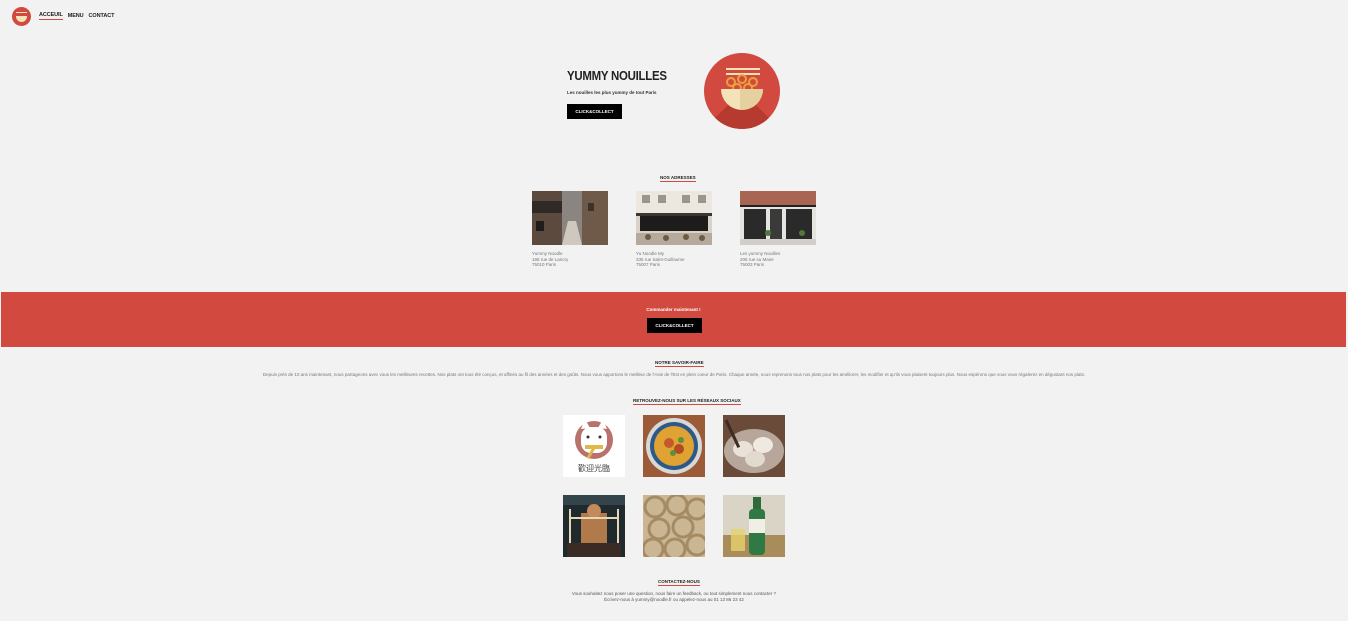 The width and height of the screenshot is (1348, 621). Describe the element at coordinates (51, 16) in the screenshot. I see `nav-link-accueil: Acceuil` at that location.